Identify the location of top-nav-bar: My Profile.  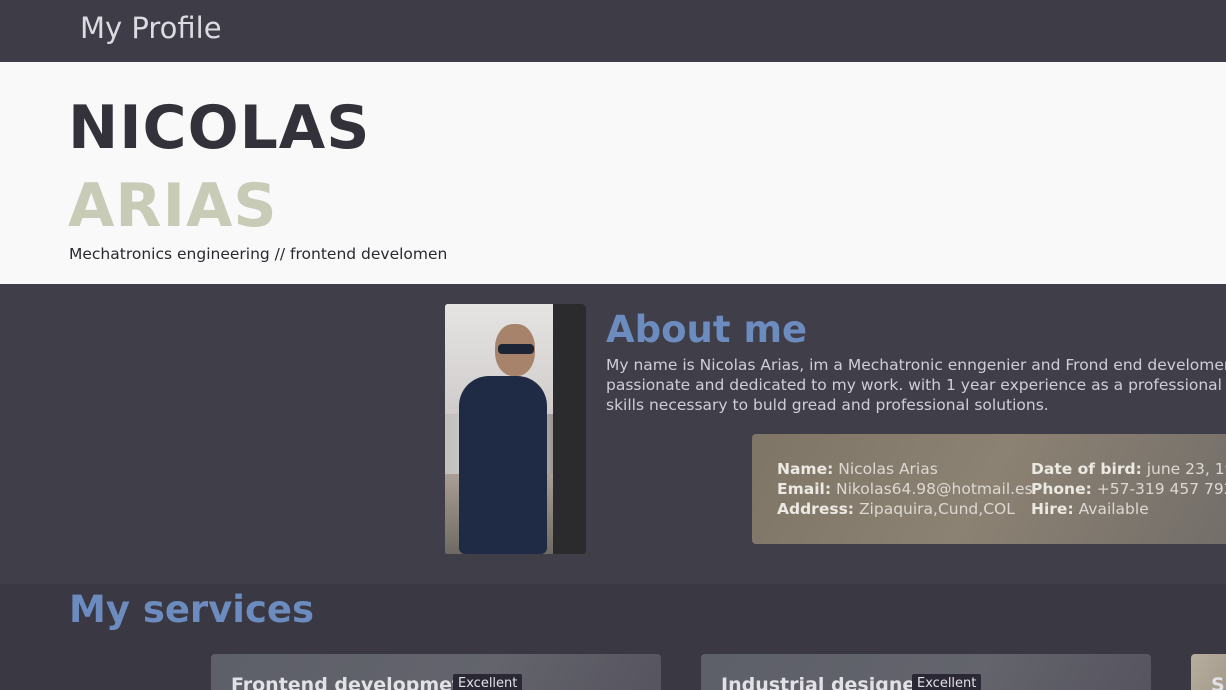
(613, 31).